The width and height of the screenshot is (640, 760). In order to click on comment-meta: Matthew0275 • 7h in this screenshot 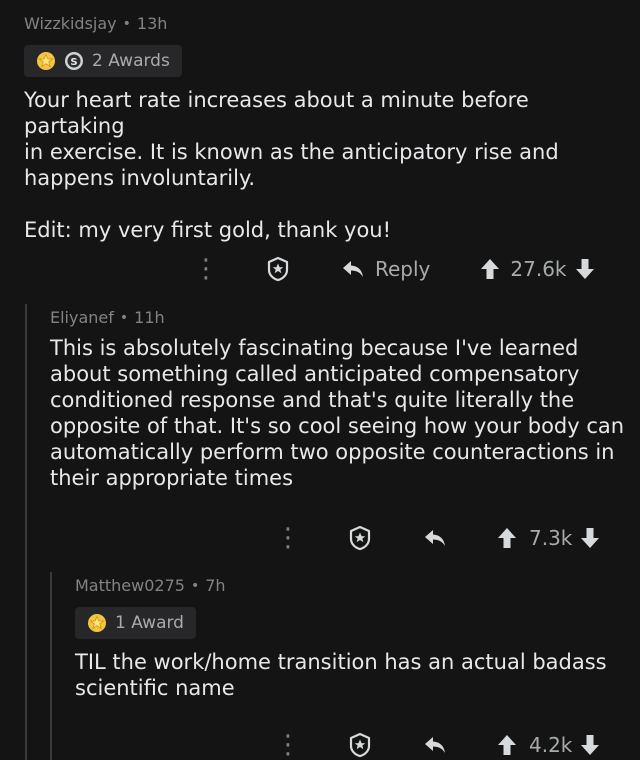, I will do `click(350, 585)`.